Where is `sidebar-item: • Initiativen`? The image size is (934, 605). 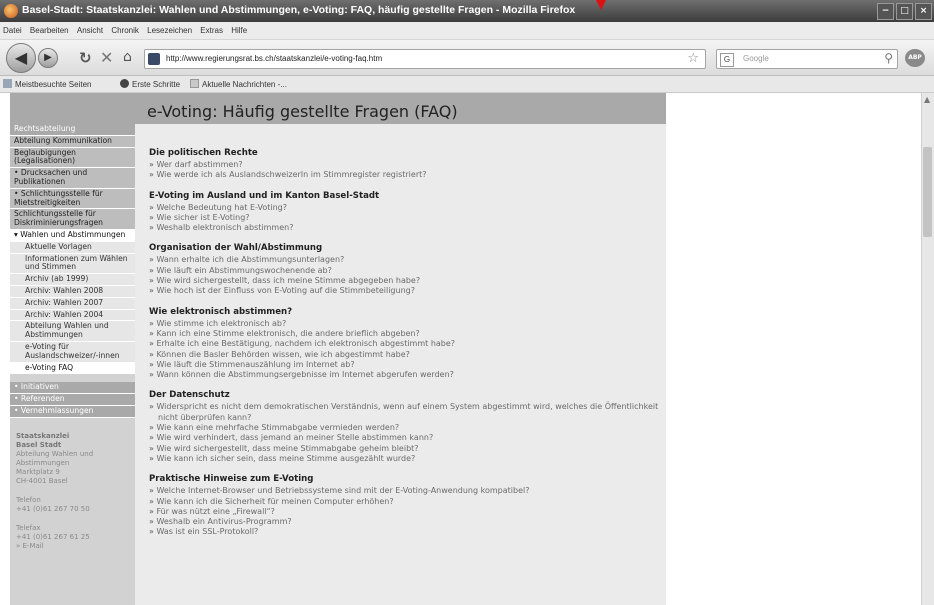
sidebar-item: • Initiativen is located at coordinates (72, 388).